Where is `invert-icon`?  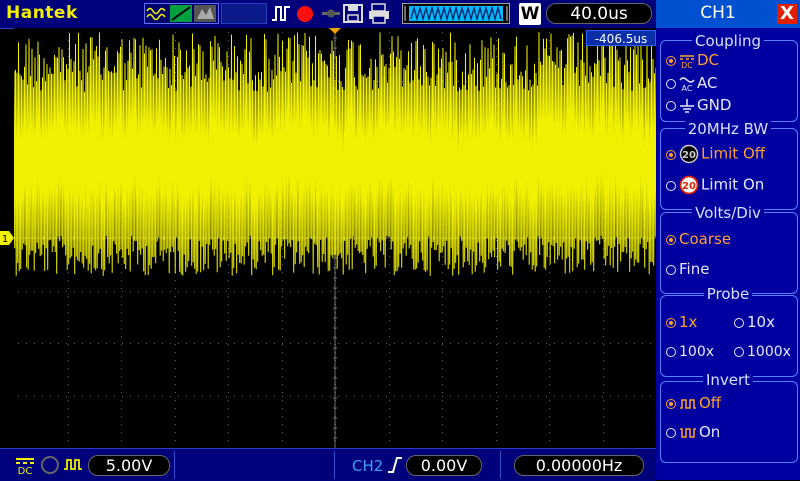 invert-icon is located at coordinates (73, 467).